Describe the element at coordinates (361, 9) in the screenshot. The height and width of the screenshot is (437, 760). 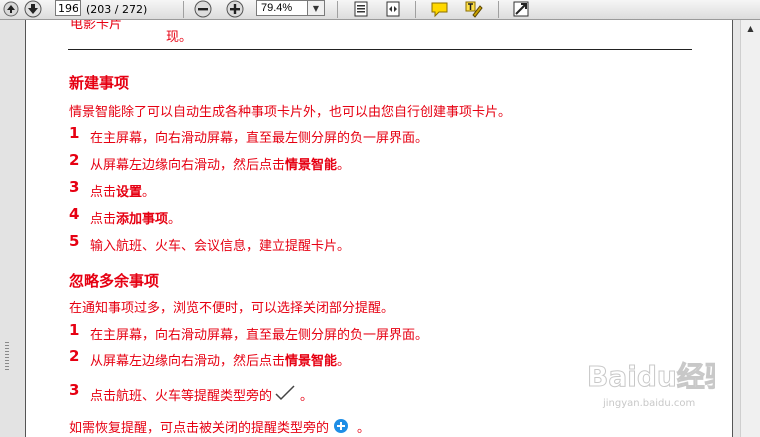
I see `fit-page-icon` at that location.